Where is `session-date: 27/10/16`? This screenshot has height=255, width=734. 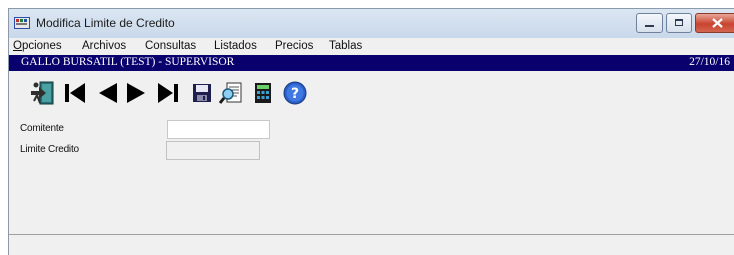
session-date: 27/10/16 is located at coordinates (709, 62).